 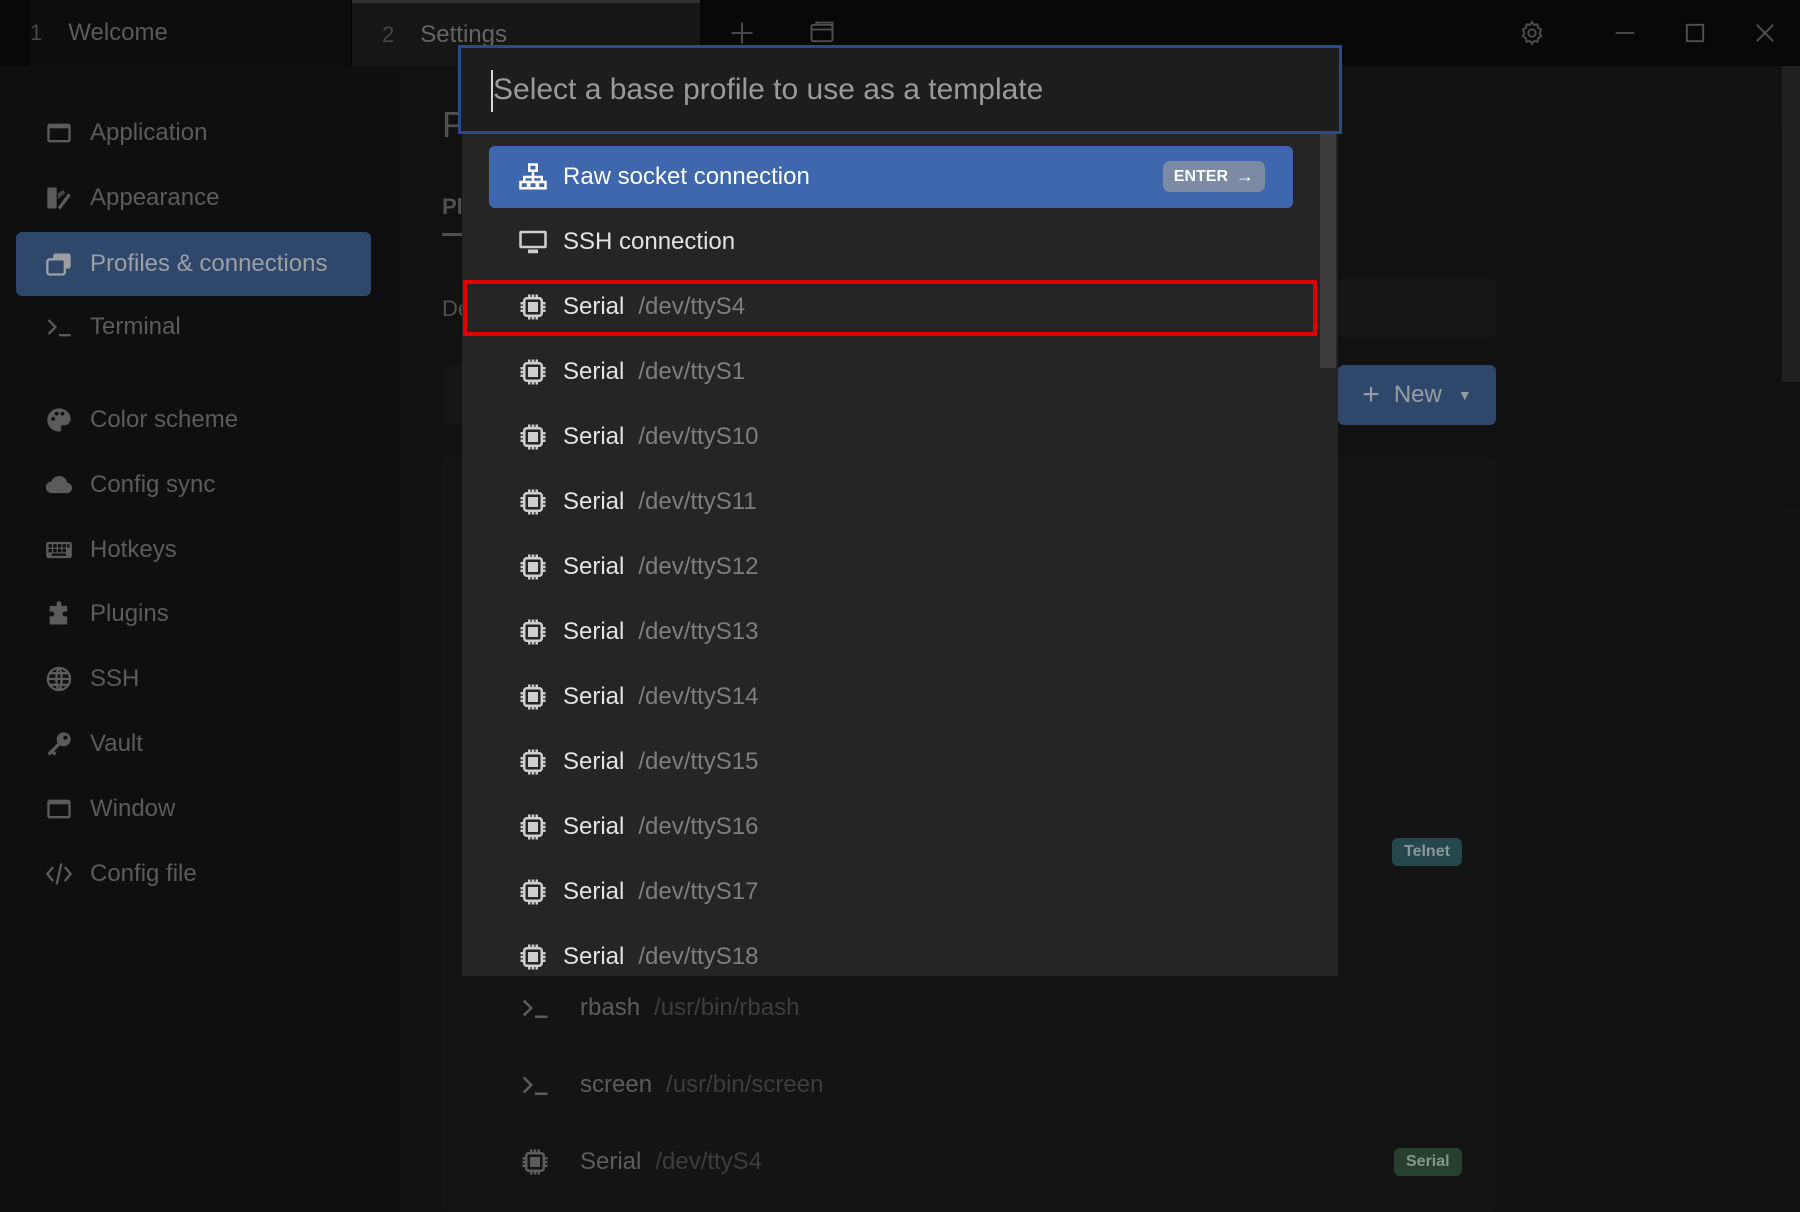 I want to click on list-item-serial: Serial /dev/ttyS12, so click(x=891, y=567).